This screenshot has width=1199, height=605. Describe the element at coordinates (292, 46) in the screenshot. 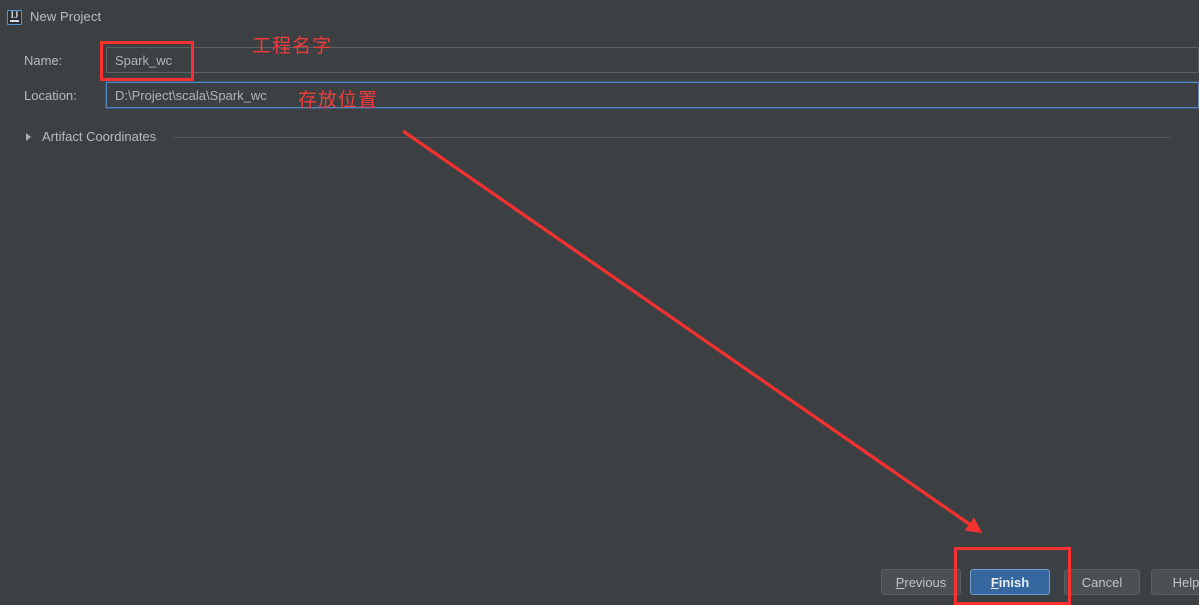

I see `annotation-label-name: 工程名字` at that location.